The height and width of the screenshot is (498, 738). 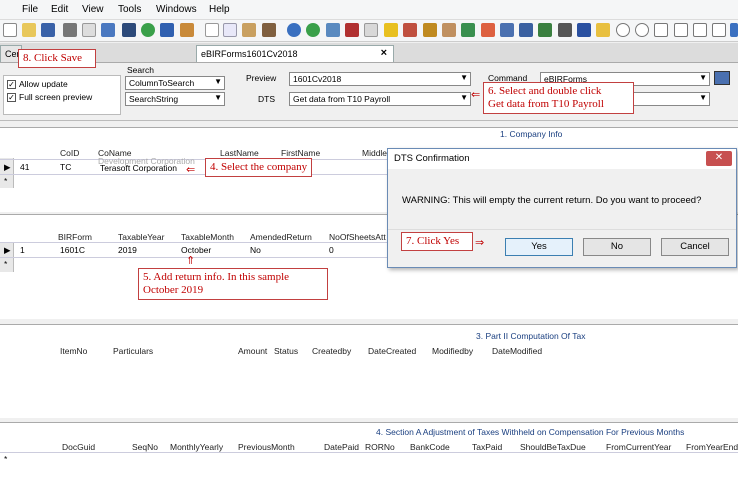 What do you see at coordinates (488, 30) in the screenshot?
I see `chart-icon` at bounding box center [488, 30].